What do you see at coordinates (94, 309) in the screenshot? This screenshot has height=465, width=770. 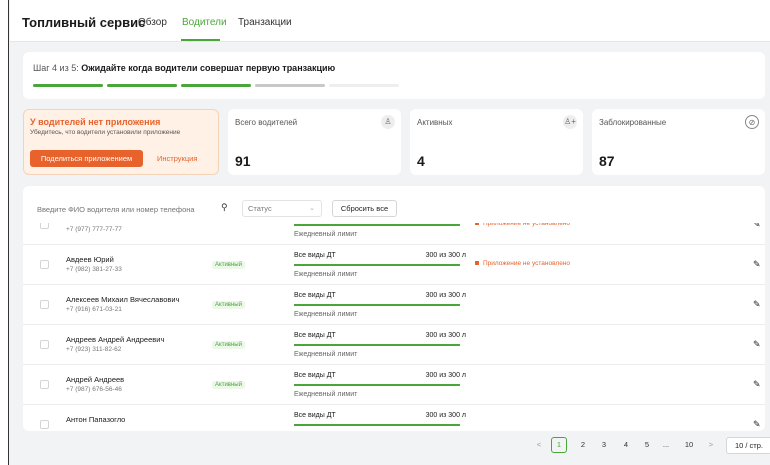 I see `driver-phone: +7 (916) 671-03-21` at bounding box center [94, 309].